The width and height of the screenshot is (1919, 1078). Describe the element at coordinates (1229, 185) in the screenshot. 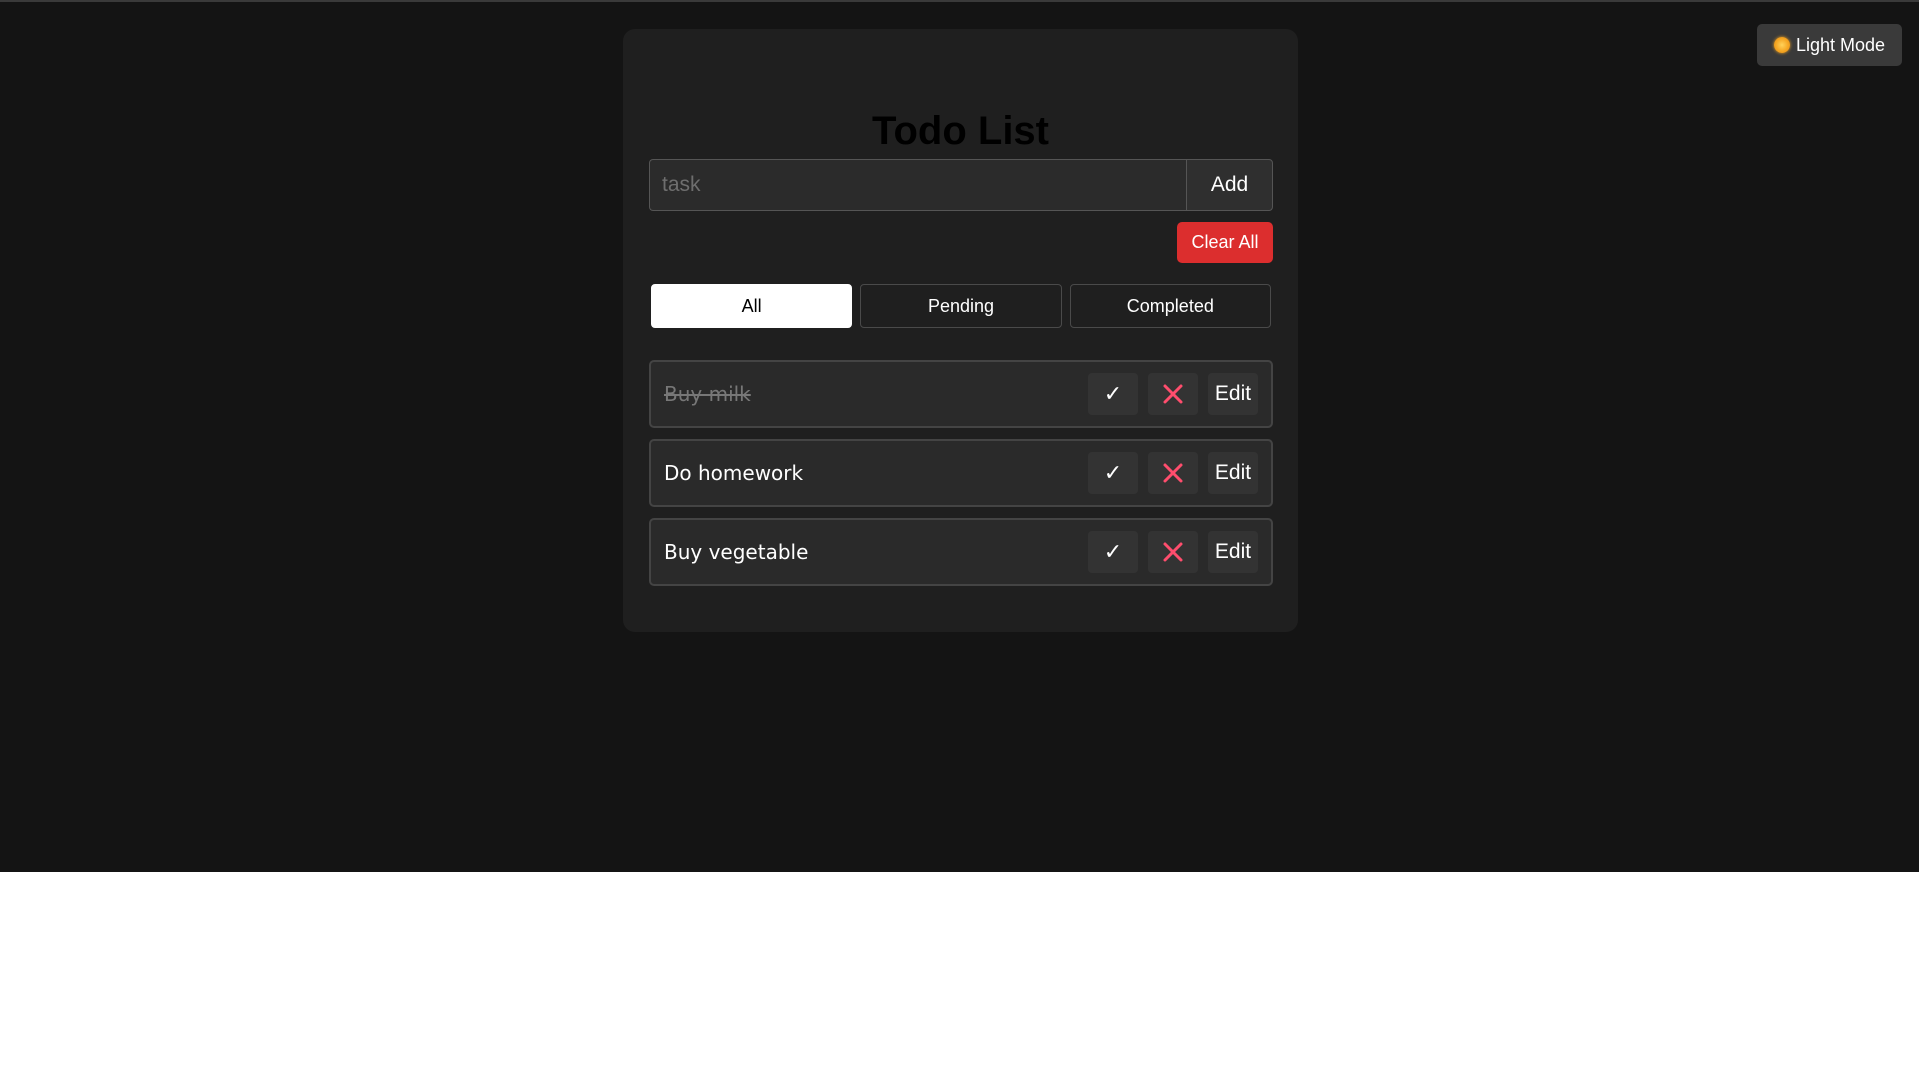

I see `add-button: Add` at that location.